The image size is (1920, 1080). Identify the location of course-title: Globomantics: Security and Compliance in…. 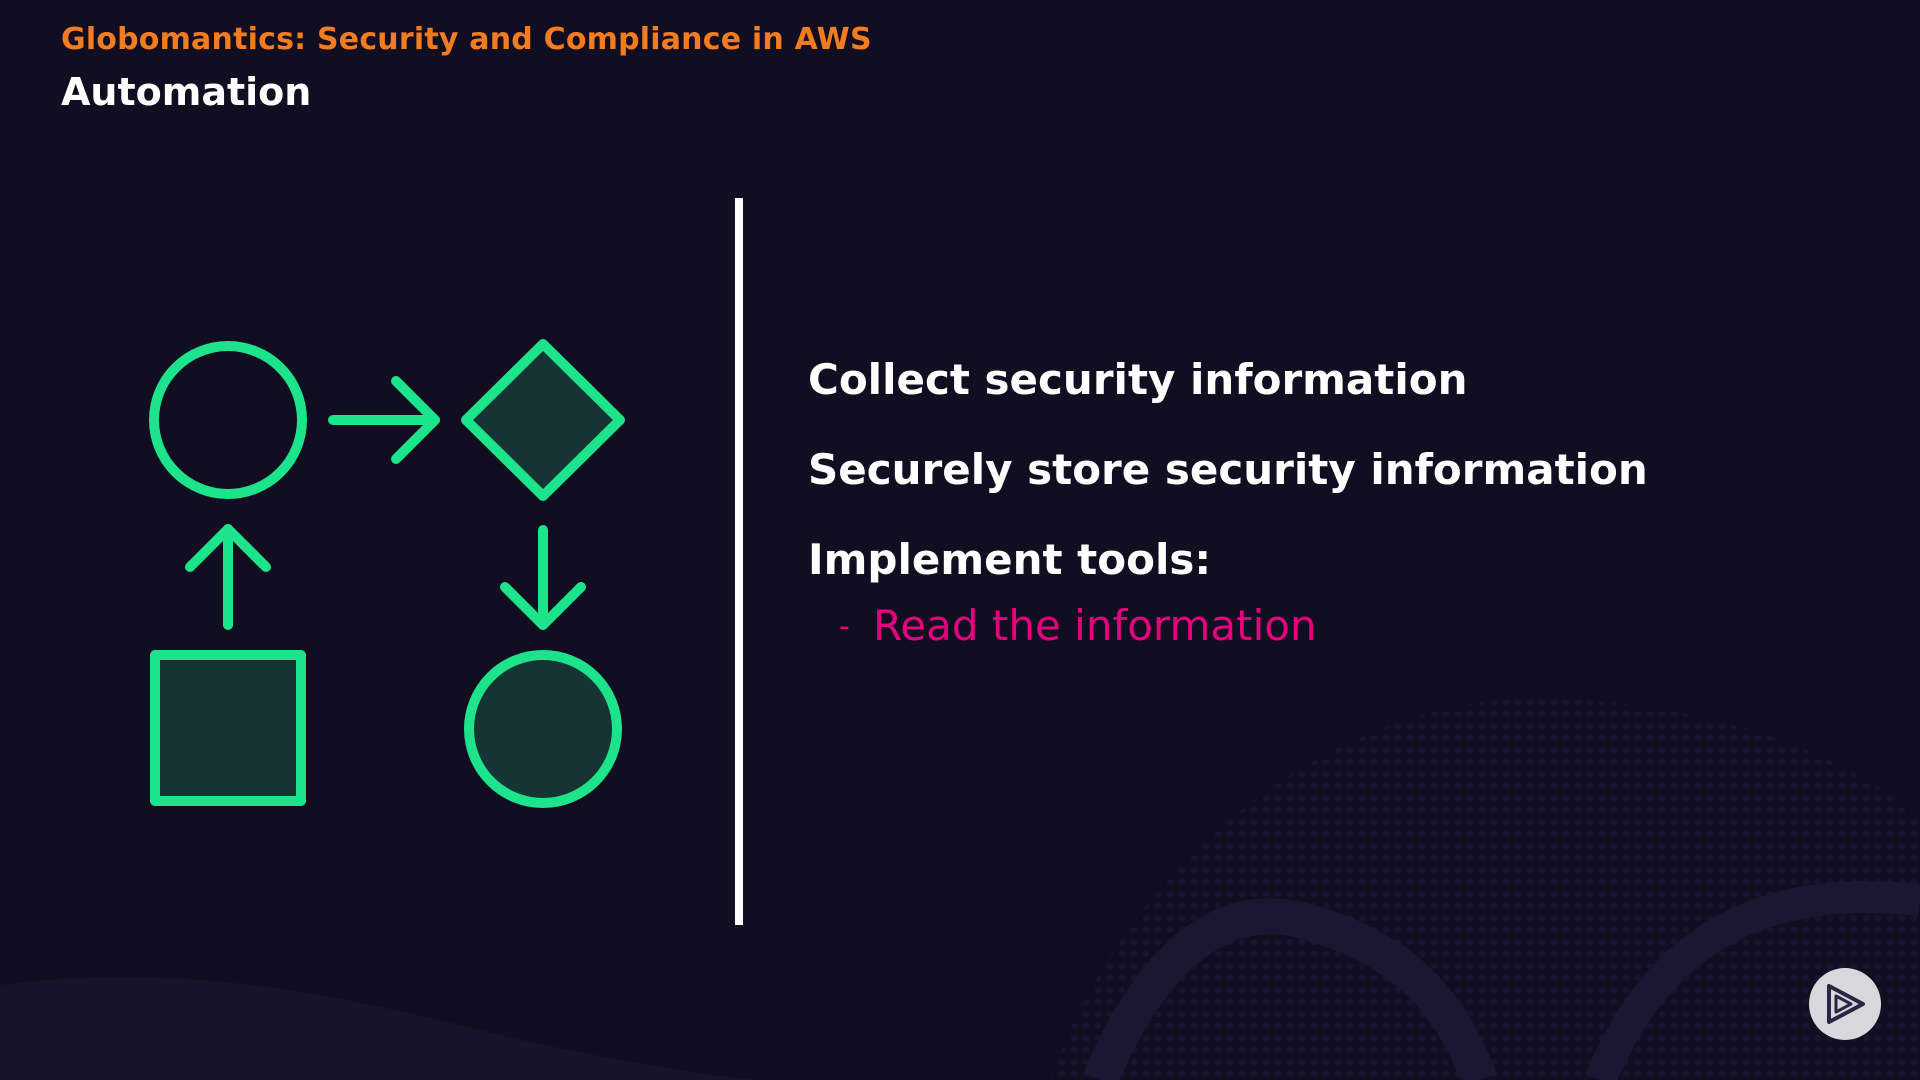
(466, 39).